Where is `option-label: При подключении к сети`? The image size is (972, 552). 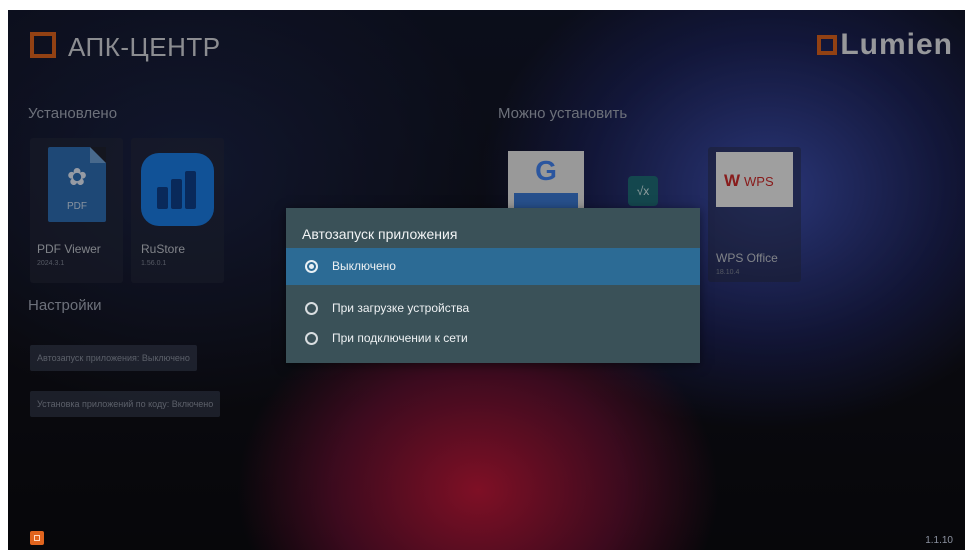 option-label: При подключении к сети is located at coordinates (400, 338).